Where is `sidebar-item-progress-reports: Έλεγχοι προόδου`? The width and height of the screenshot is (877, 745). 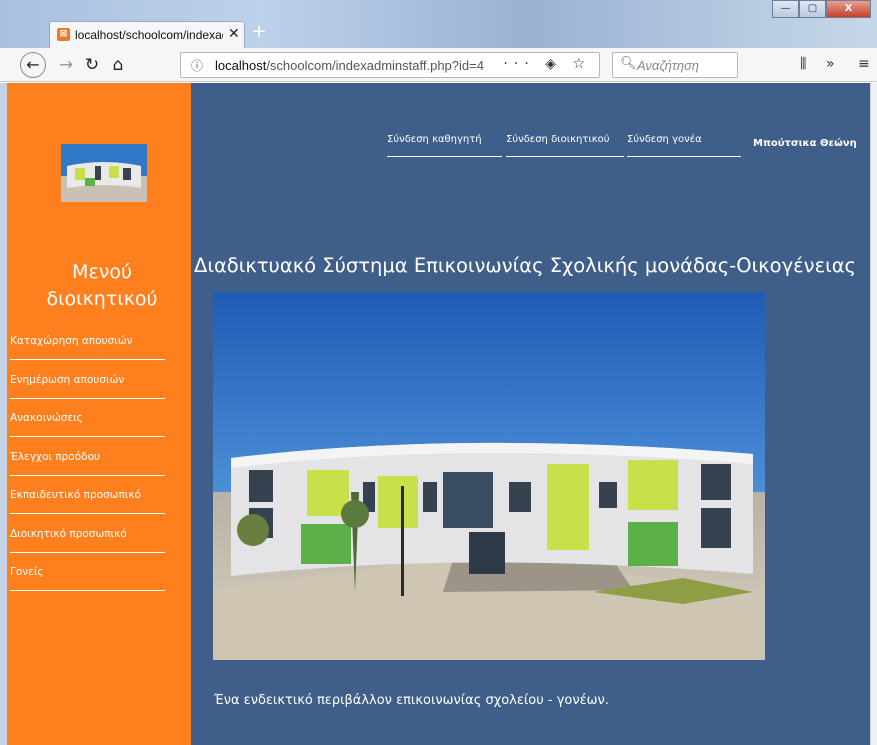
sidebar-item-progress-reports: Έλεγχοι προόδου is located at coordinates (93, 461).